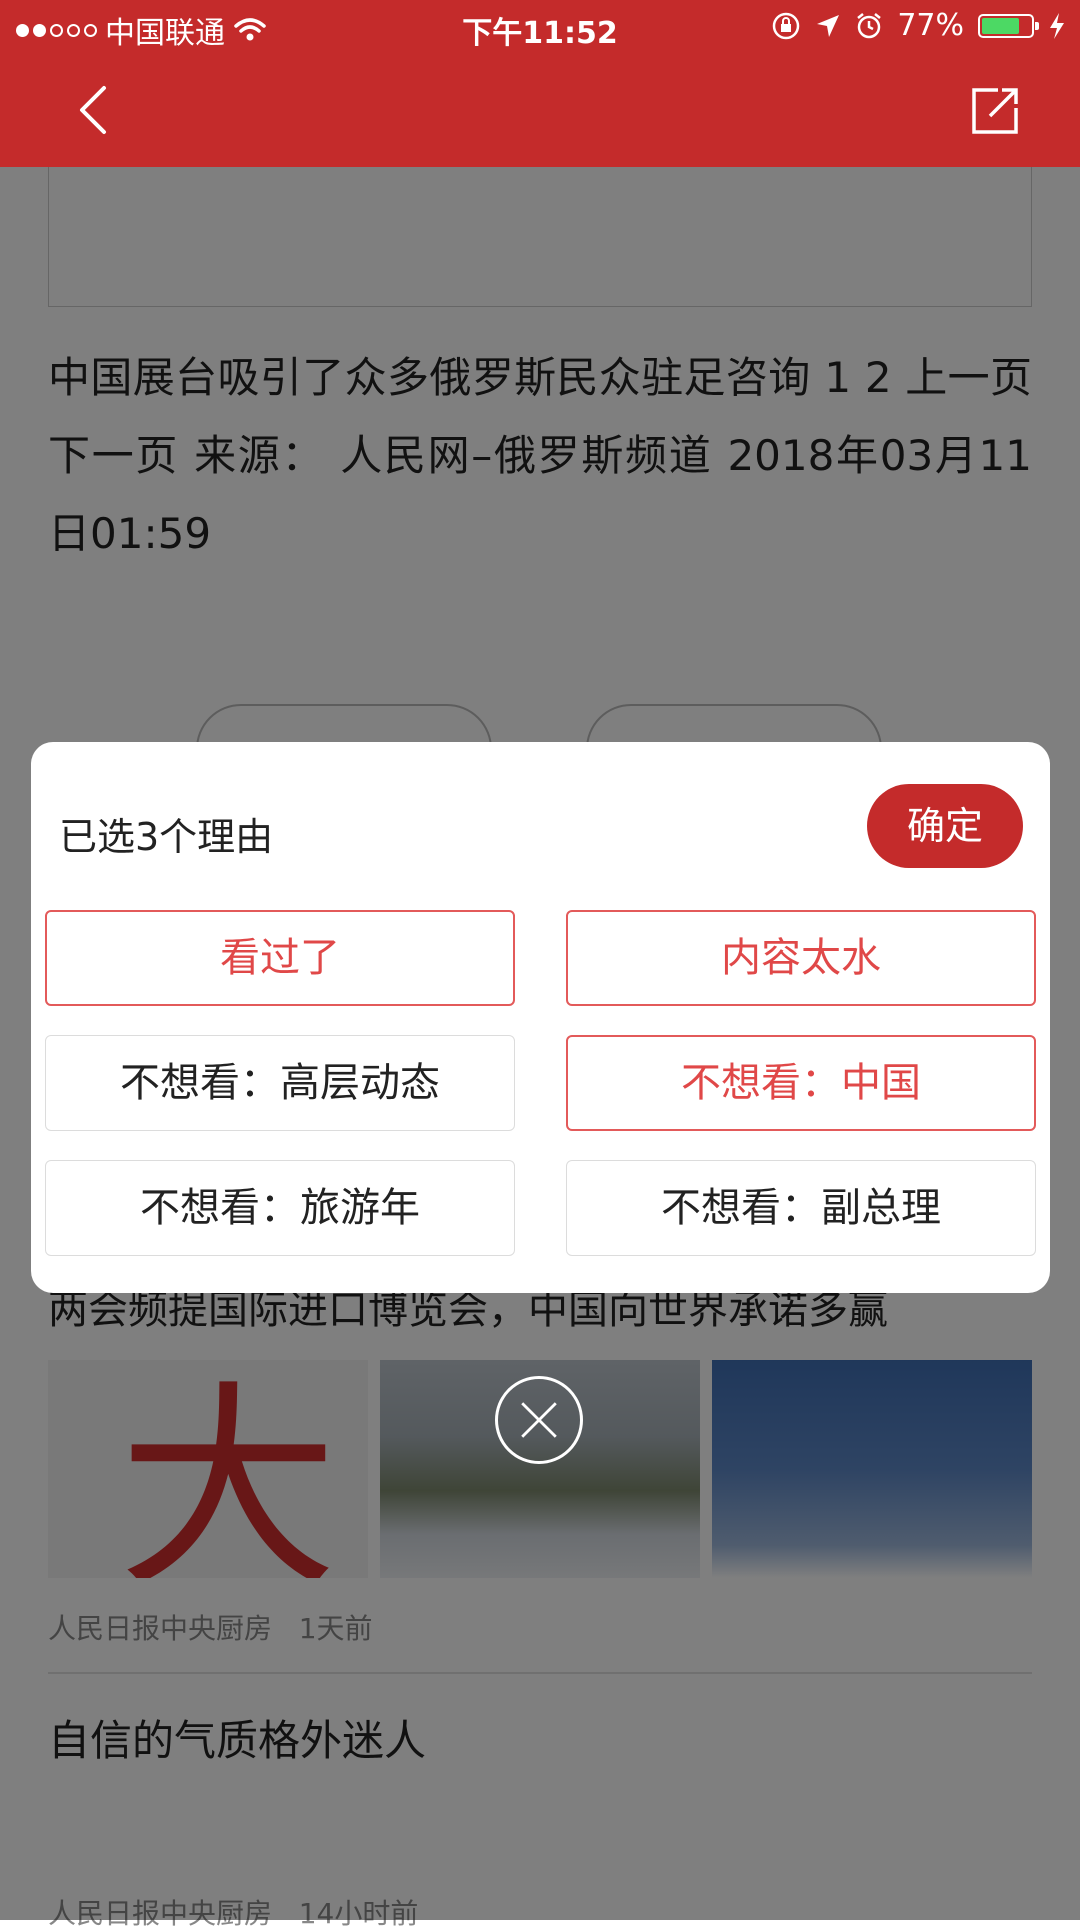 This screenshot has width=1080, height=1932. I want to click on confirm-button: 确定, so click(945, 826).